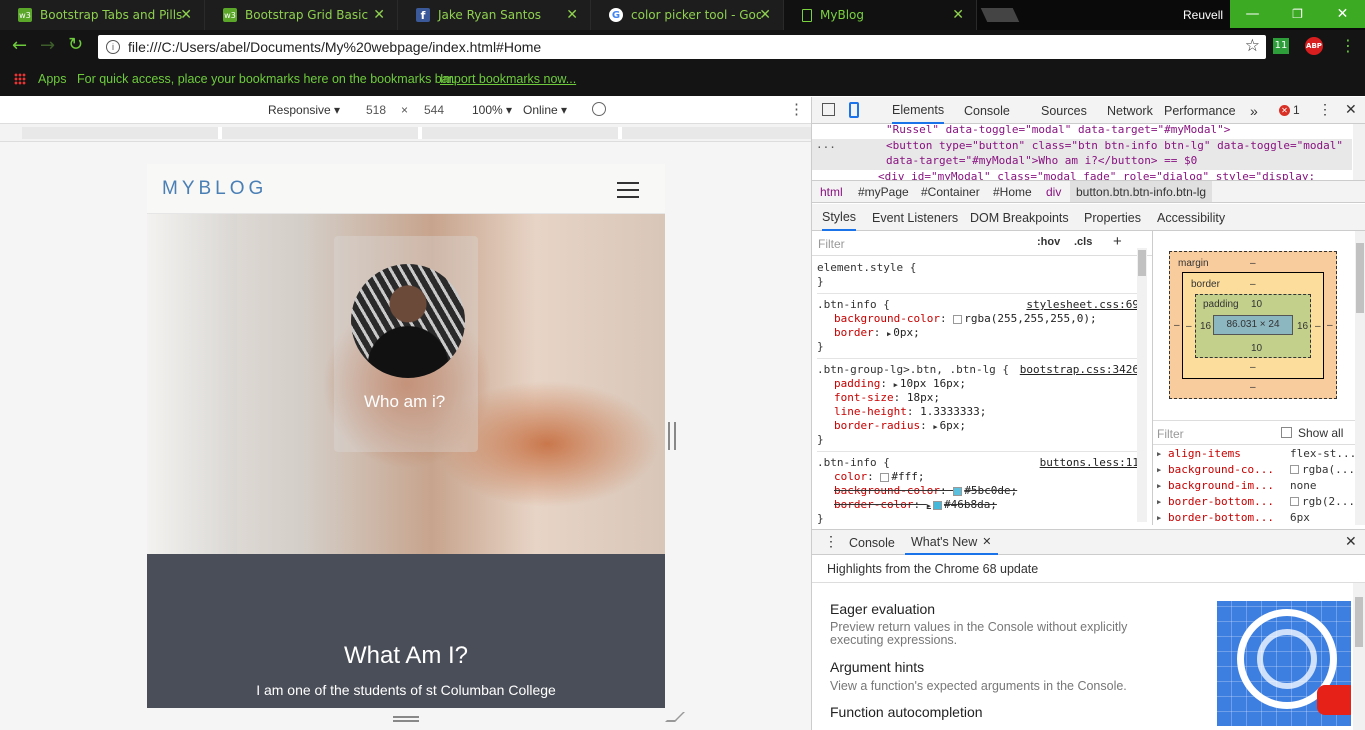  I want to click on browser-tab: w3 Bootstrap Grid Basic ✕, so click(301, 15).